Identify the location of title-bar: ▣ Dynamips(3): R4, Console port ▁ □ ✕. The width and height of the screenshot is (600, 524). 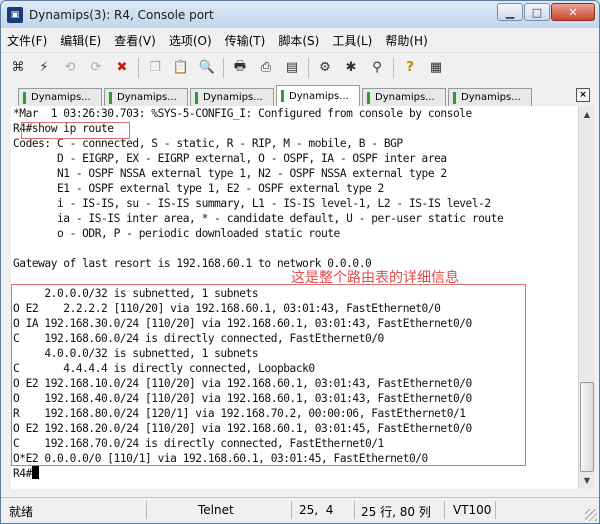
(300, 14).